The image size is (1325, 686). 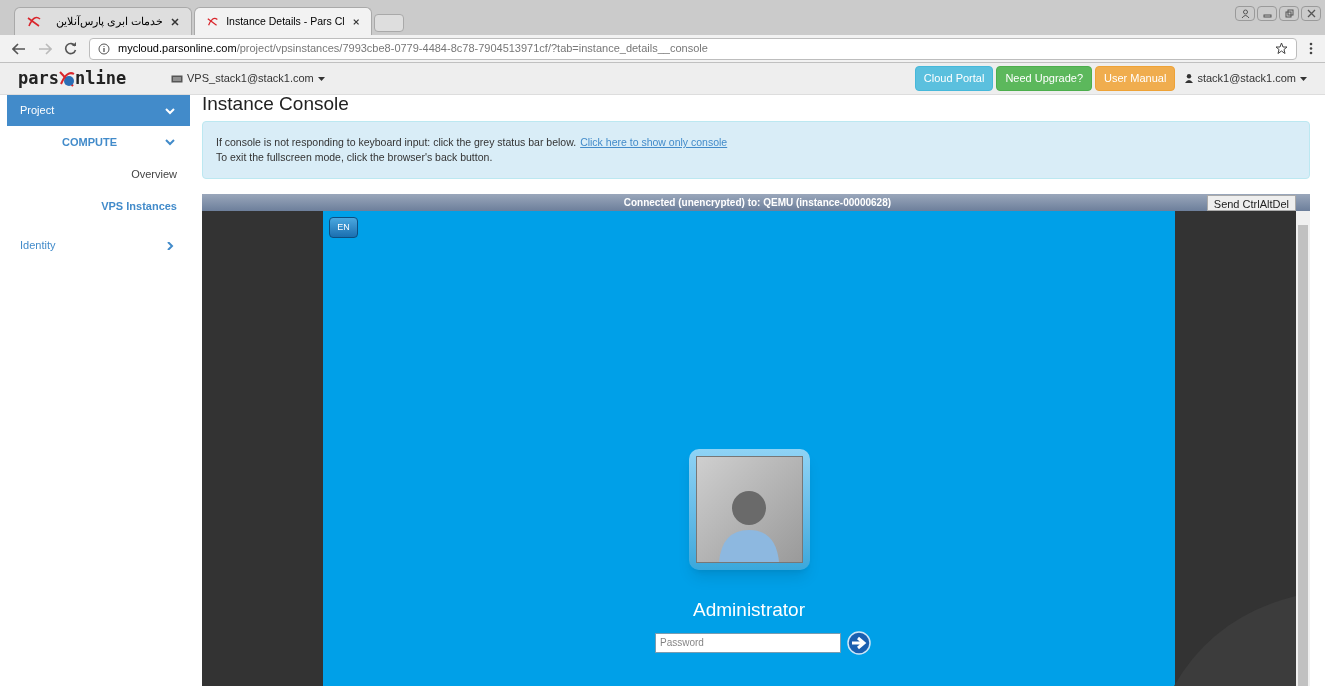 What do you see at coordinates (98, 142) in the screenshot?
I see `sidebar-item: COMPUTE` at bounding box center [98, 142].